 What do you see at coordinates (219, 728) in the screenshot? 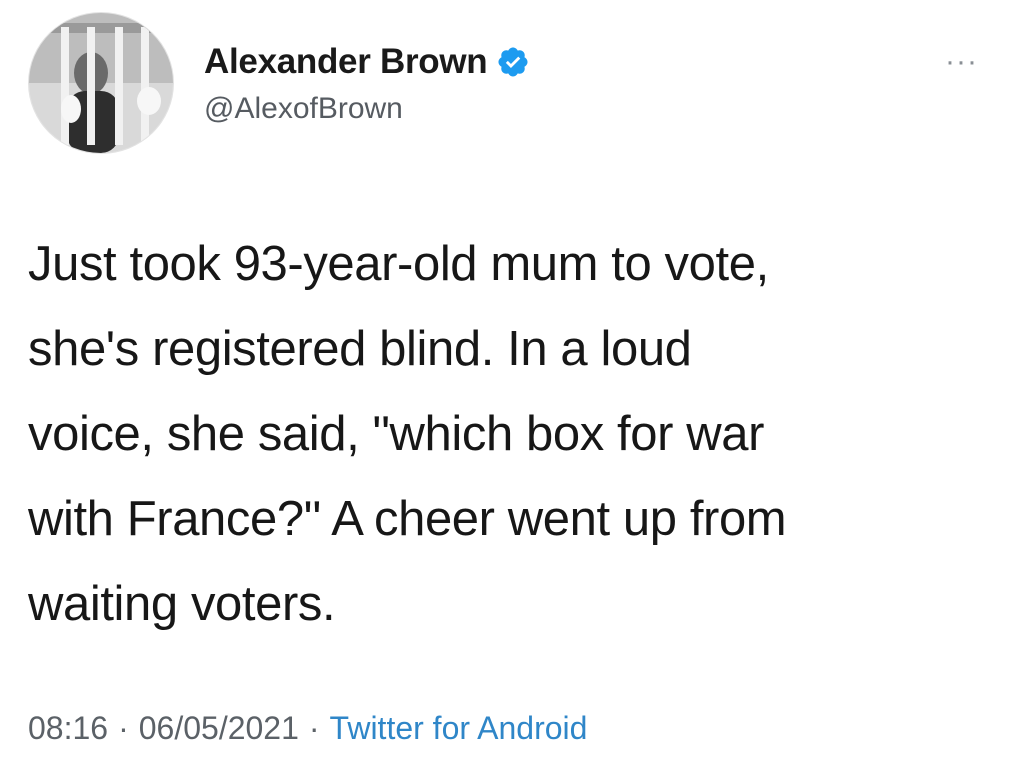
I see `tweet-date: 06/05/2021` at bounding box center [219, 728].